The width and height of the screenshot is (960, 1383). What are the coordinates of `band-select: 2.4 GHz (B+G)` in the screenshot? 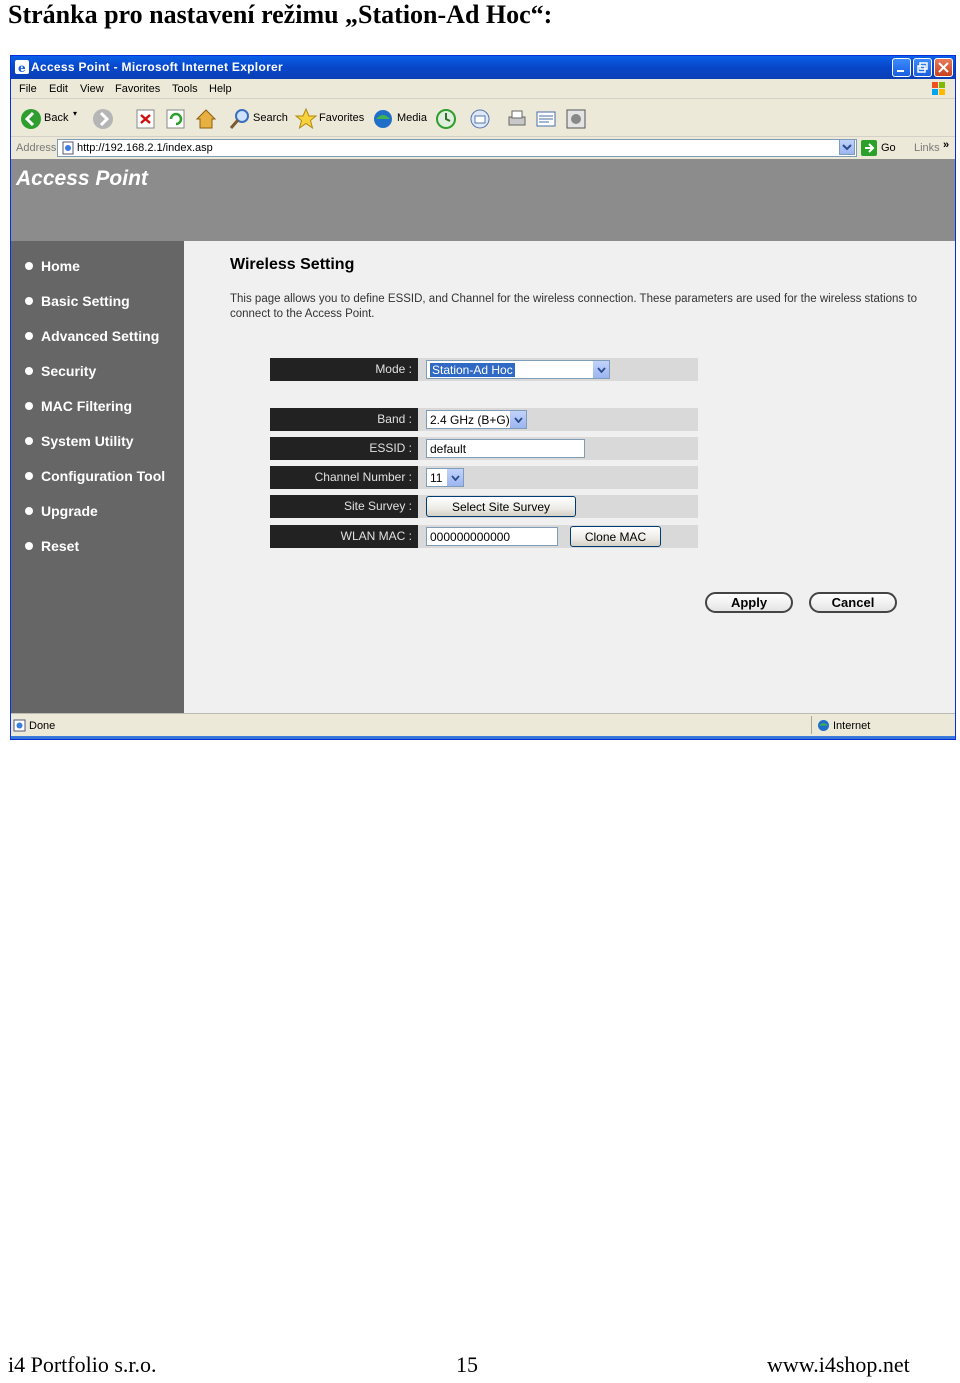 It's located at (476, 419).